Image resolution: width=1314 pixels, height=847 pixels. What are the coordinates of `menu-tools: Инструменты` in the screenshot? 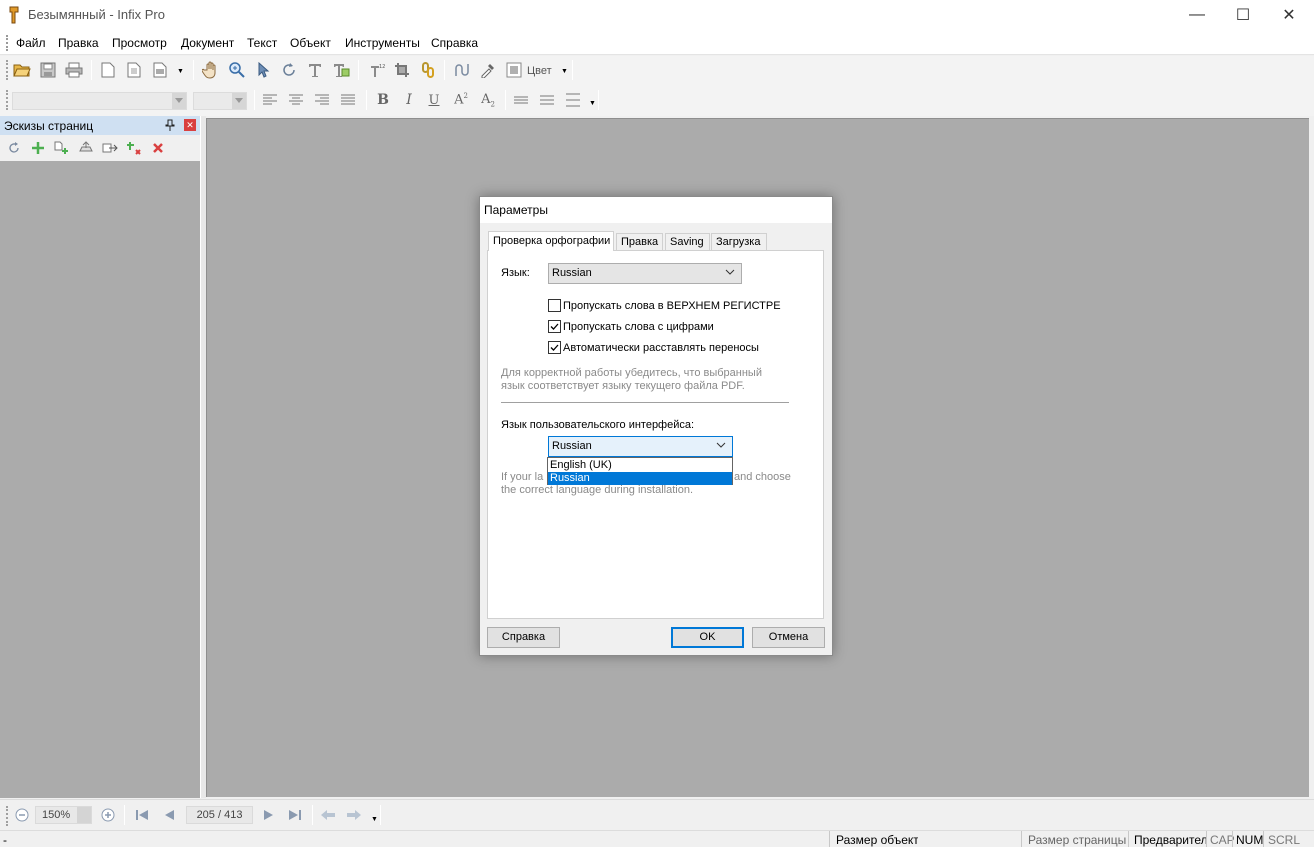 It's located at (382, 43).